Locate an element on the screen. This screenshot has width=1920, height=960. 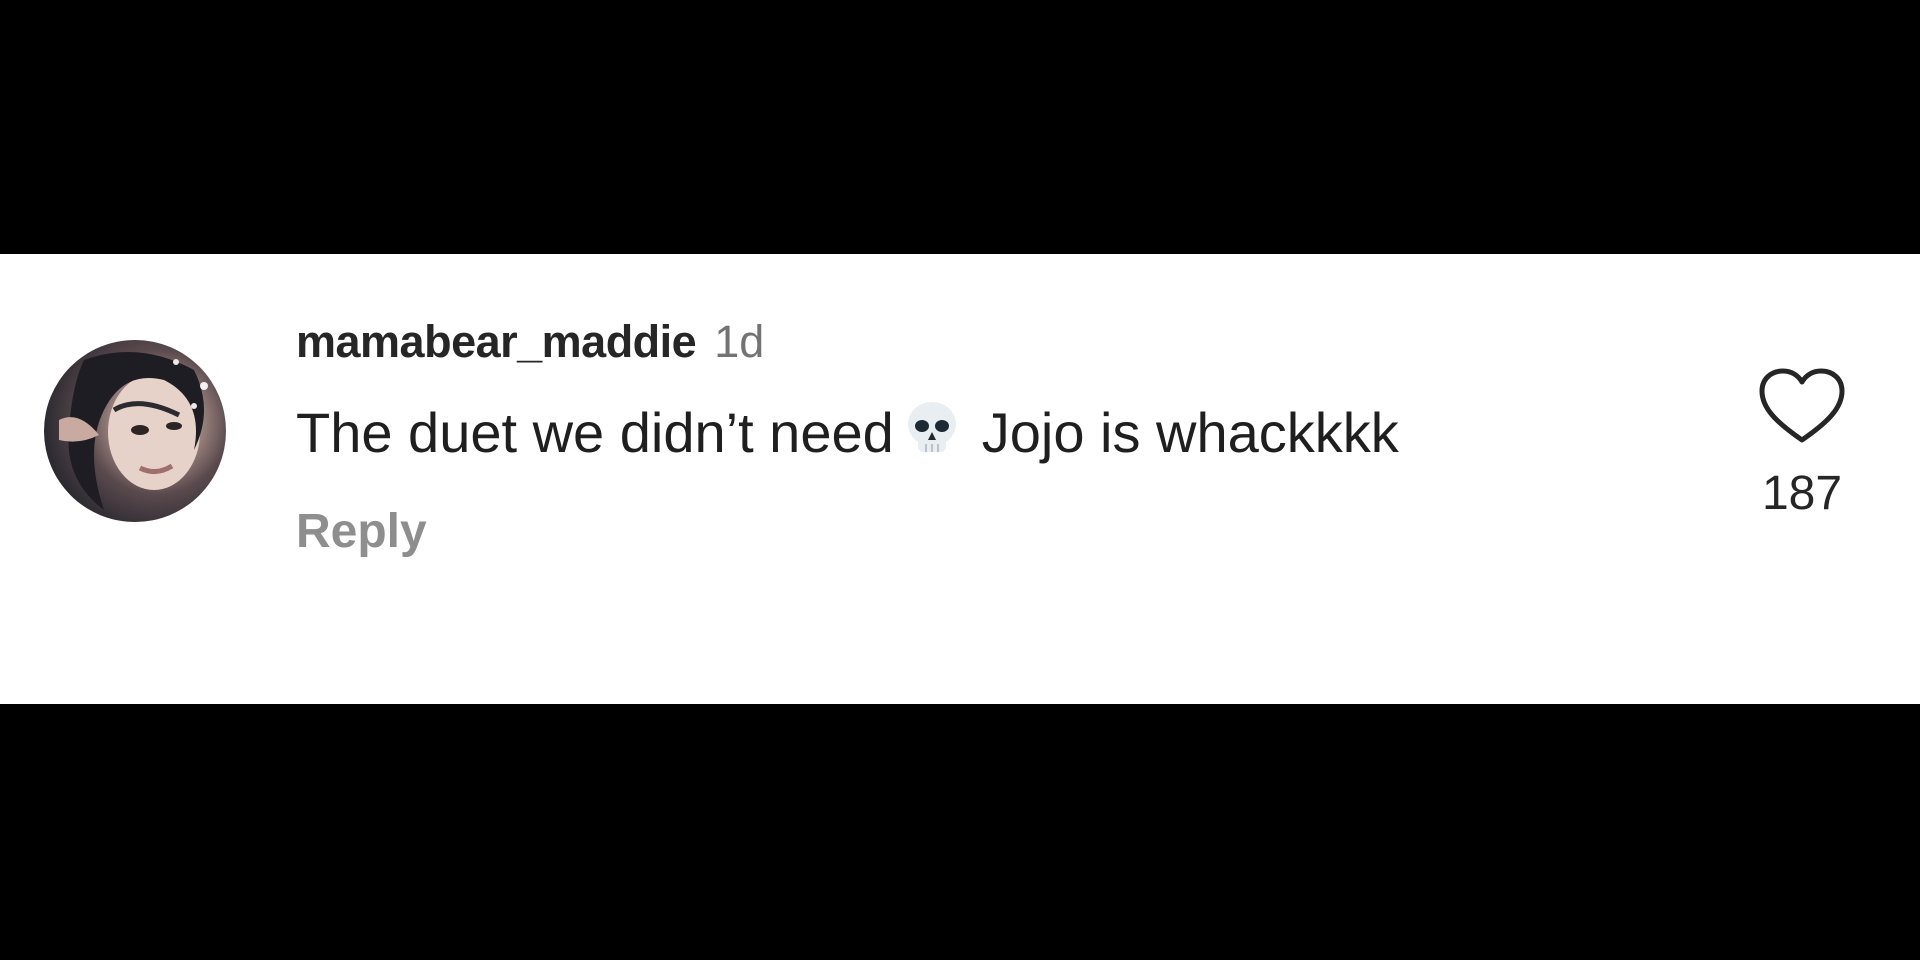
comment-text: The duet we didn’t need Jojo is whackkkk is located at coordinates (856, 433).